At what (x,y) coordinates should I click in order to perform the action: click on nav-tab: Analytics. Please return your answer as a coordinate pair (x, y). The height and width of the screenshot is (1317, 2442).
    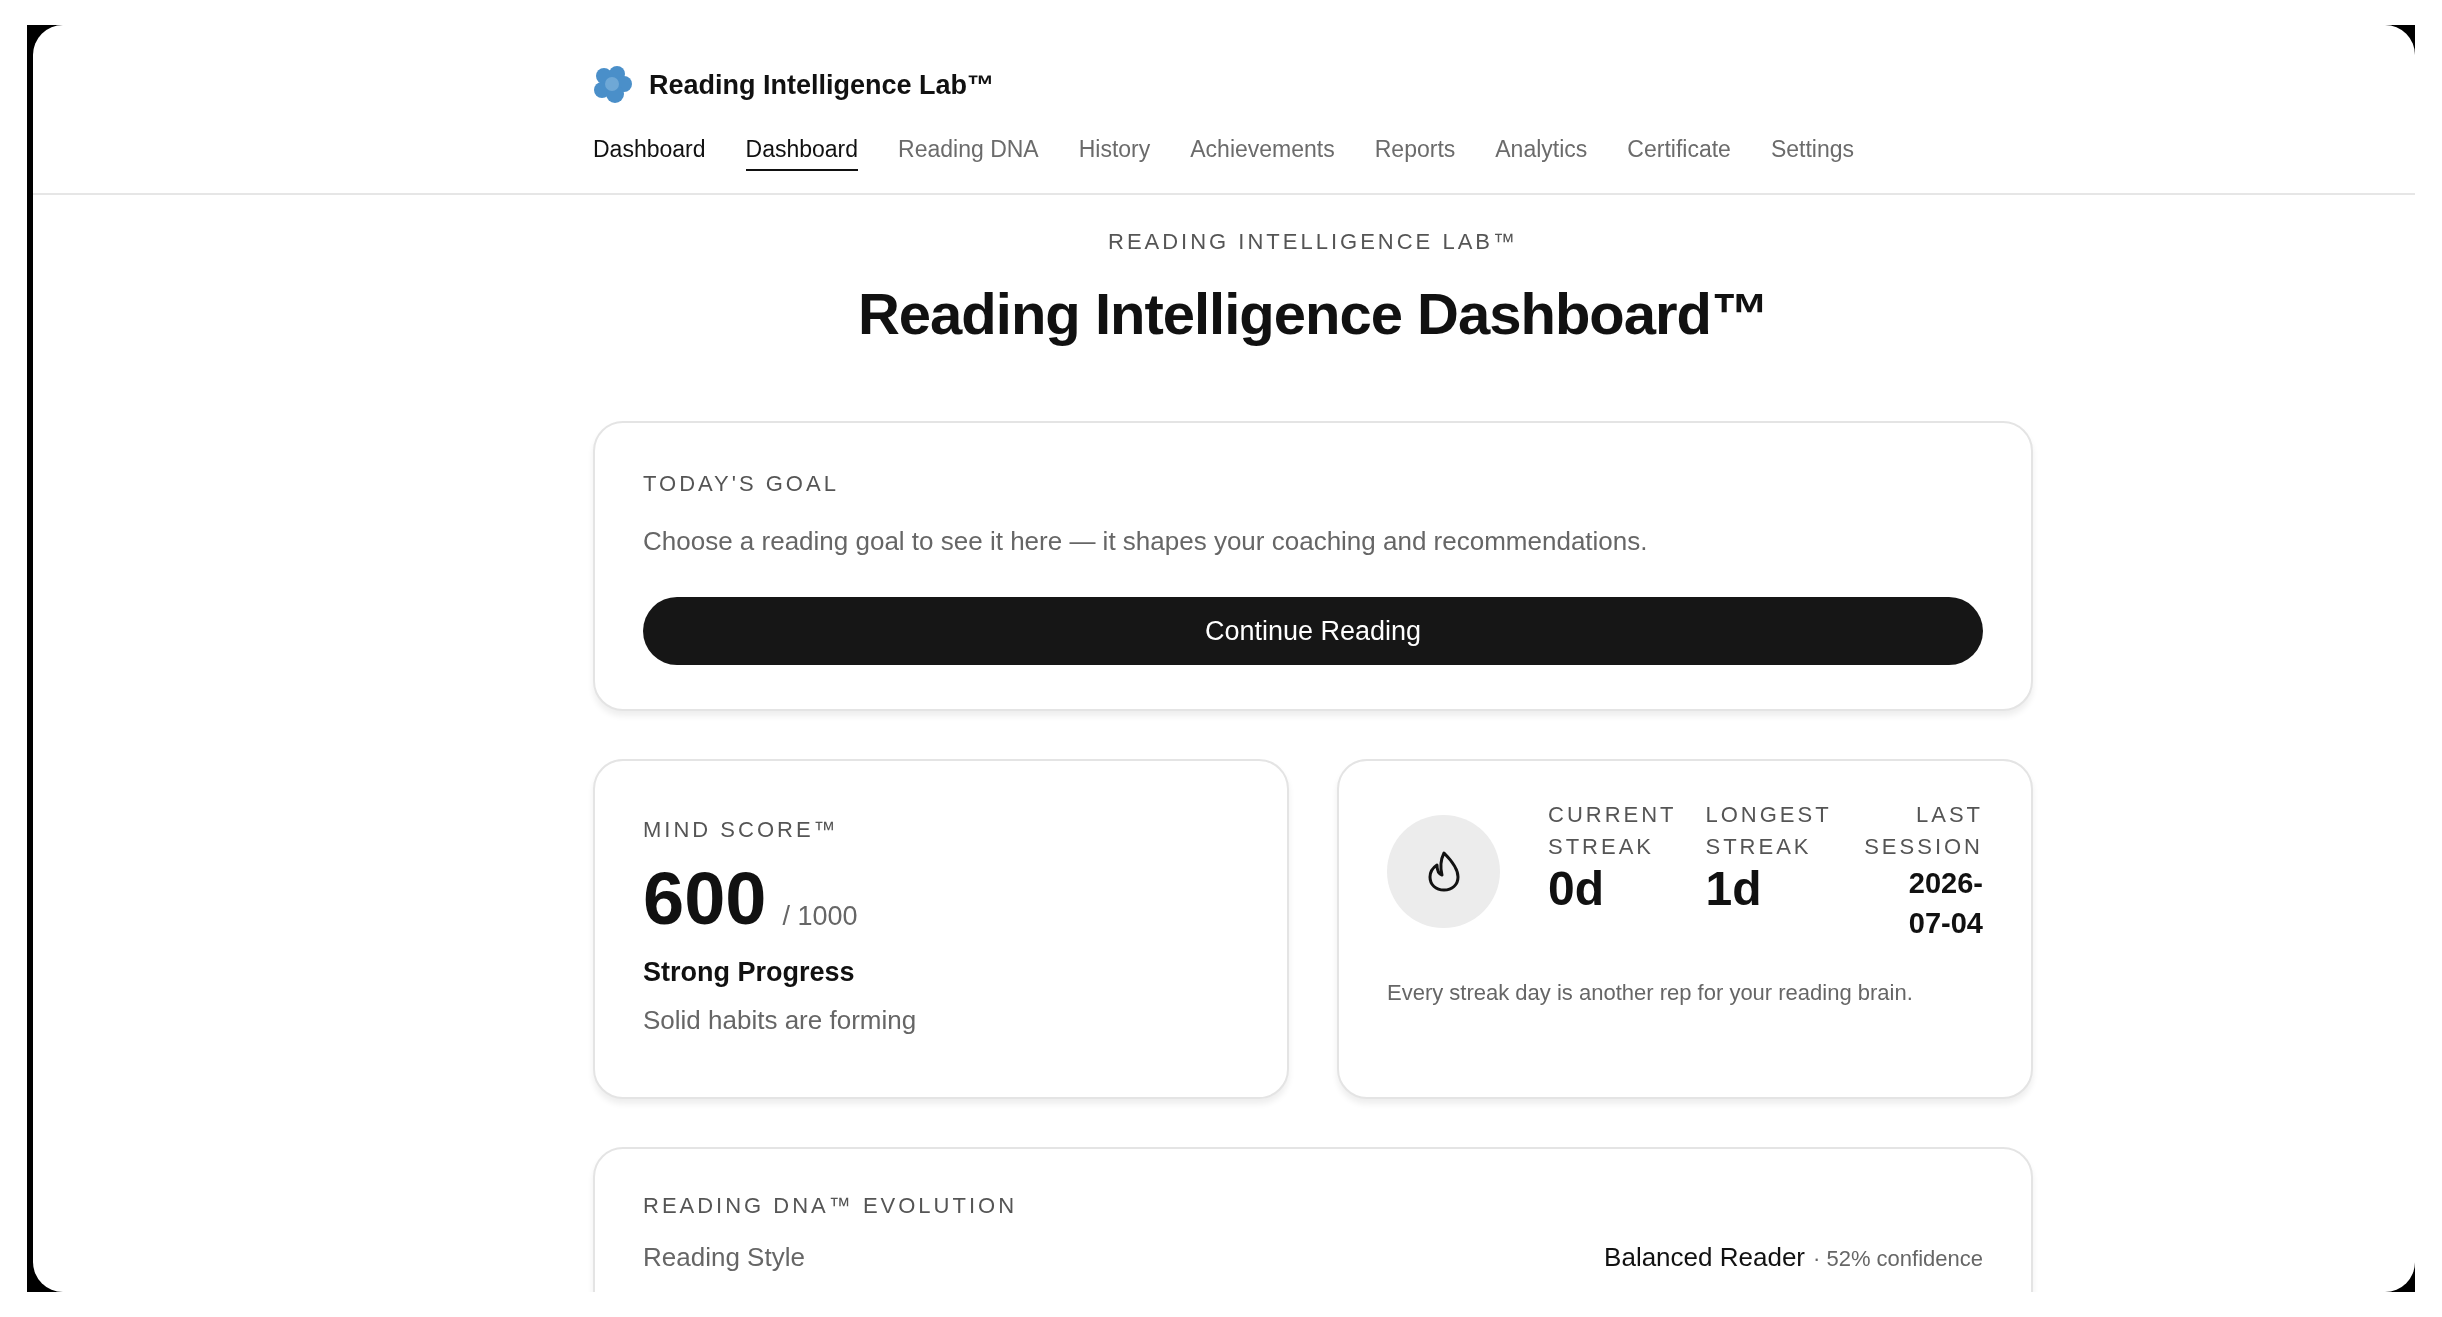
    Looking at the image, I should click on (1541, 151).